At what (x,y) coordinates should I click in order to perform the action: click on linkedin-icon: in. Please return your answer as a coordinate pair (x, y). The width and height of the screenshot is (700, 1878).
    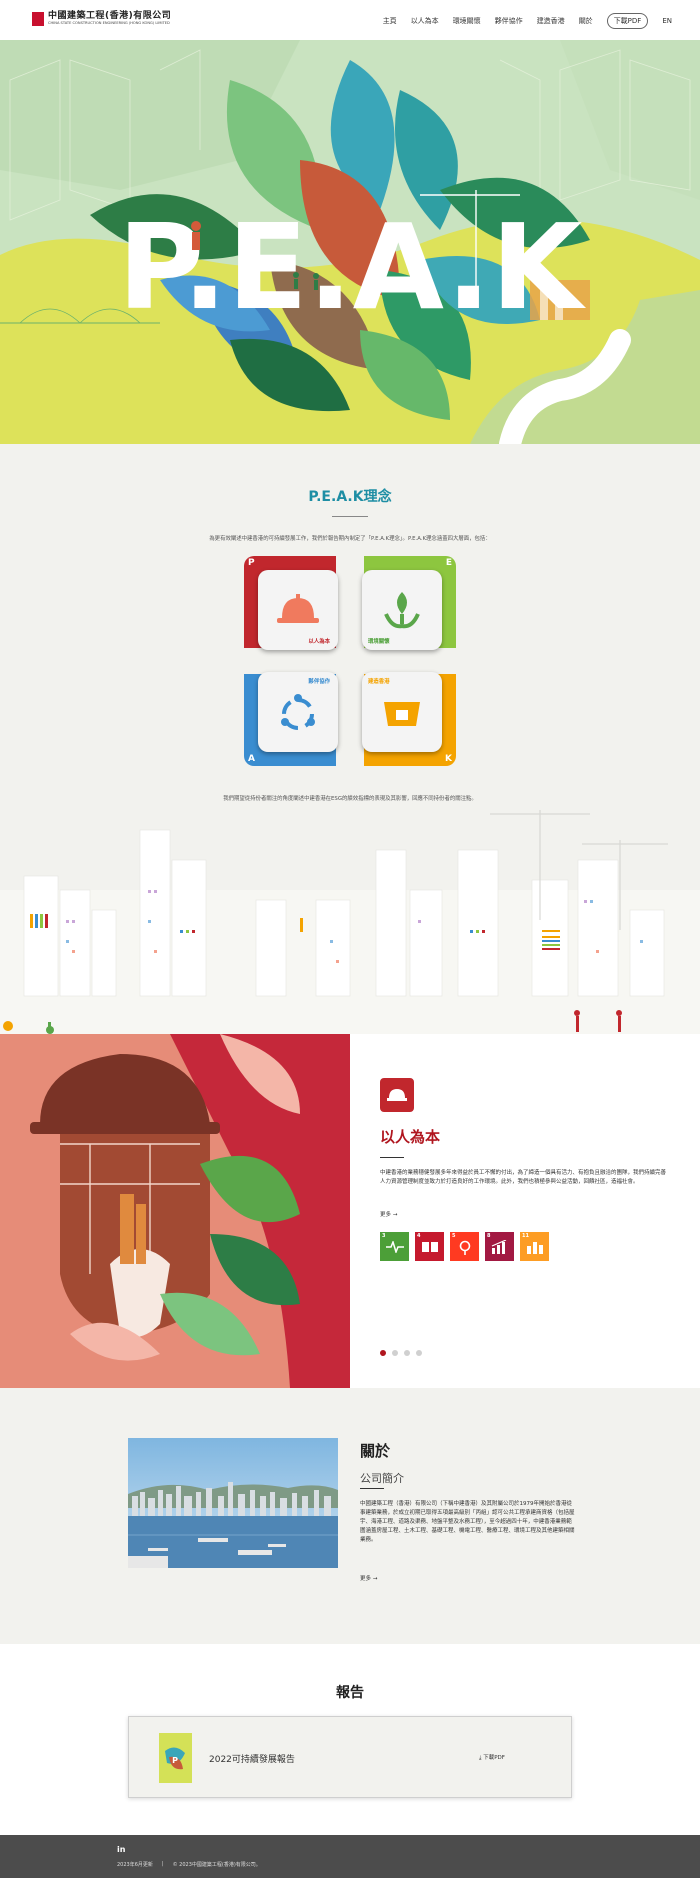
    Looking at the image, I should click on (121, 1849).